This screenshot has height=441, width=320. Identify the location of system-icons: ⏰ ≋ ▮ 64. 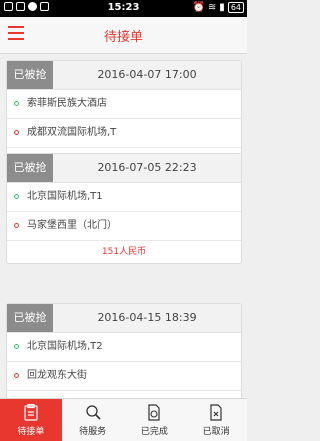
(218, 7).